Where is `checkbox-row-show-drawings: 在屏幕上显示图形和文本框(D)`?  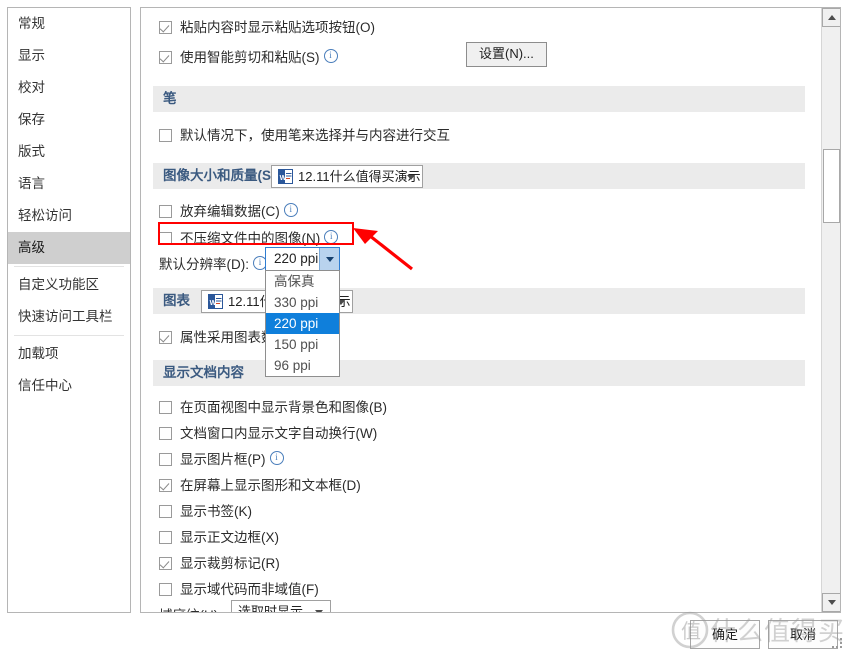
checkbox-row-show-drawings: 在屏幕上显示图形和文本框(D) is located at coordinates (260, 484).